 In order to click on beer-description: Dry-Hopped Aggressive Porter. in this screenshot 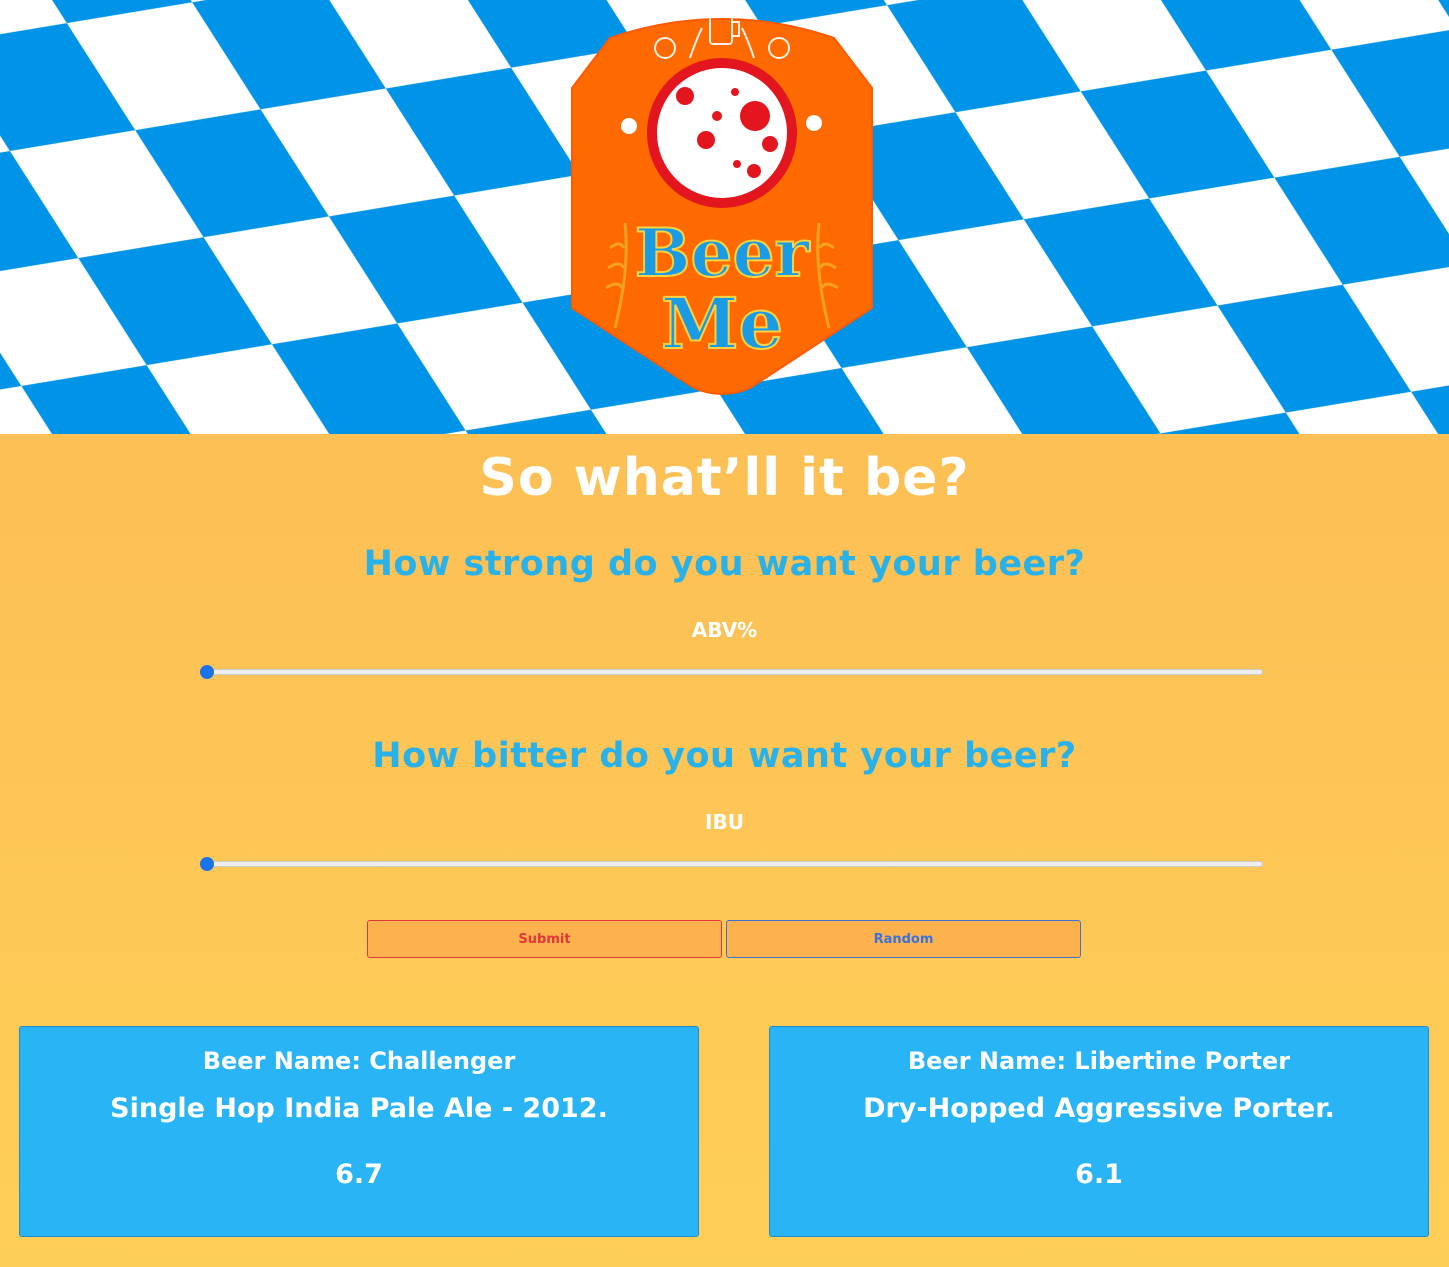, I will do `click(1099, 1108)`.